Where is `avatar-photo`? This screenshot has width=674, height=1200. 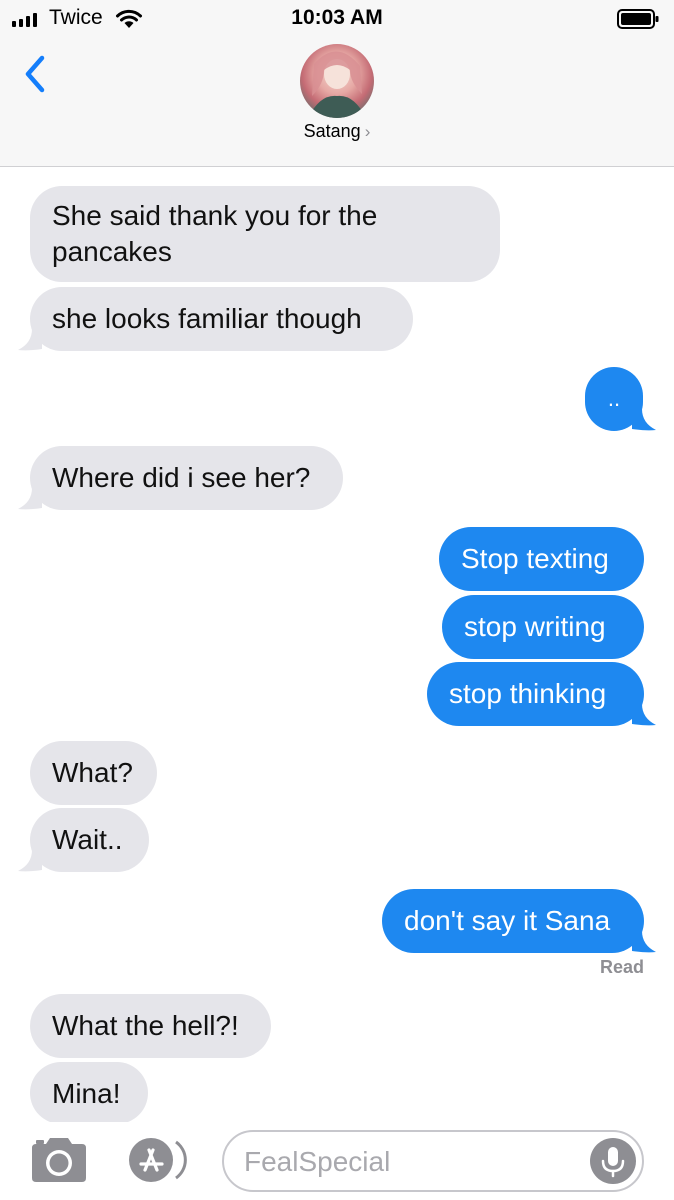 avatar-photo is located at coordinates (337, 84).